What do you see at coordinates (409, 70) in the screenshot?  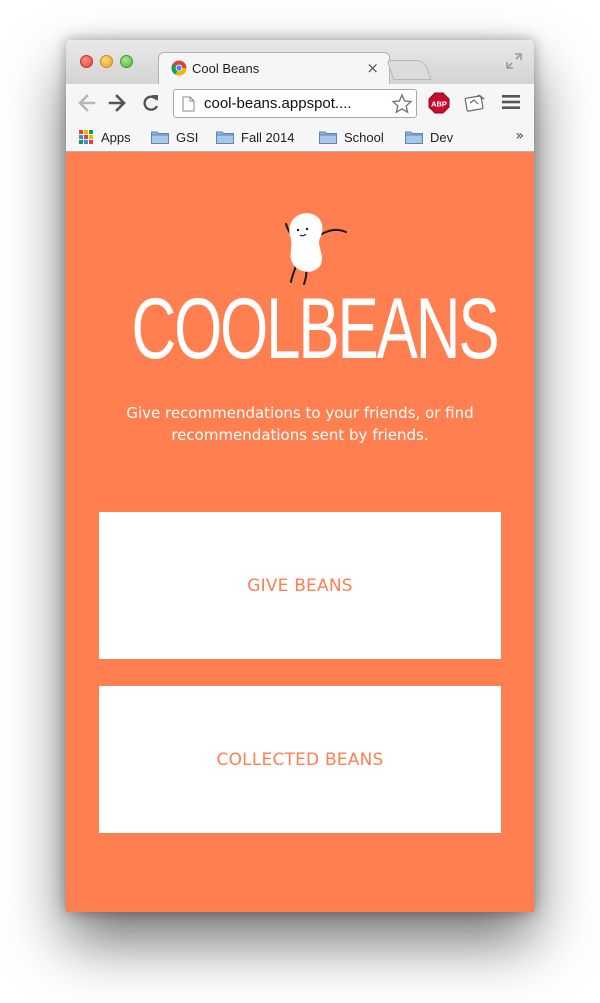 I see `new-tab-button` at bounding box center [409, 70].